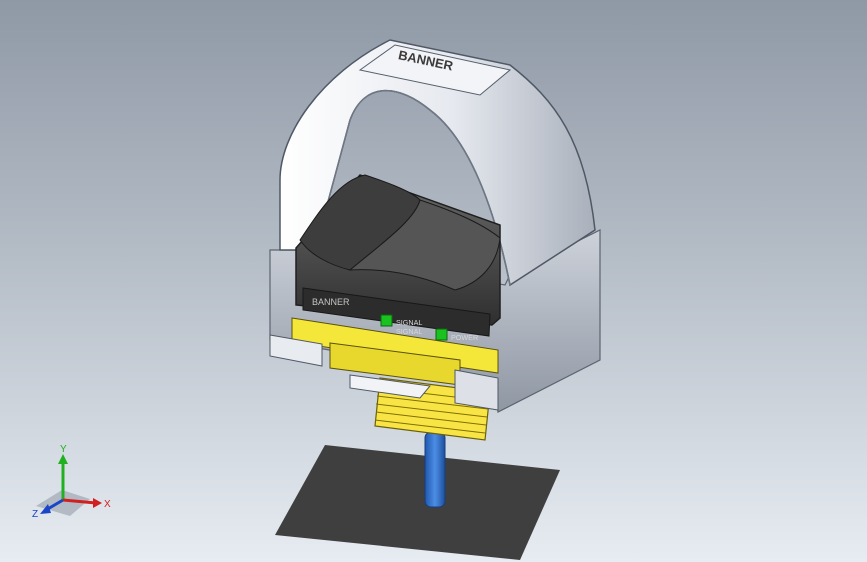 This screenshot has width=867, height=562. What do you see at coordinates (63, 459) in the screenshot?
I see `y-axis-arrow` at bounding box center [63, 459].